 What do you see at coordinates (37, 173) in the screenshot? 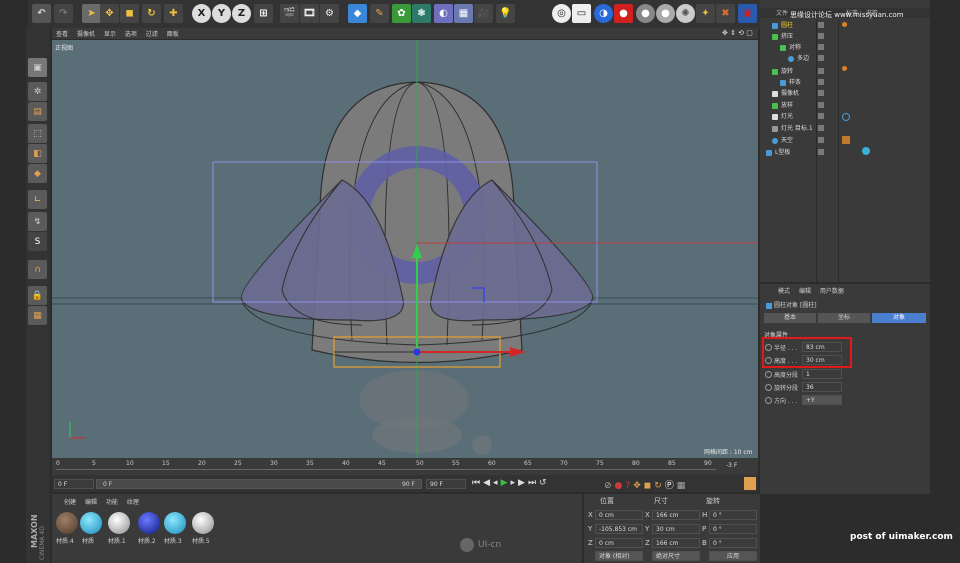
I see `polygons-mode-icon: ◆` at bounding box center [37, 173].